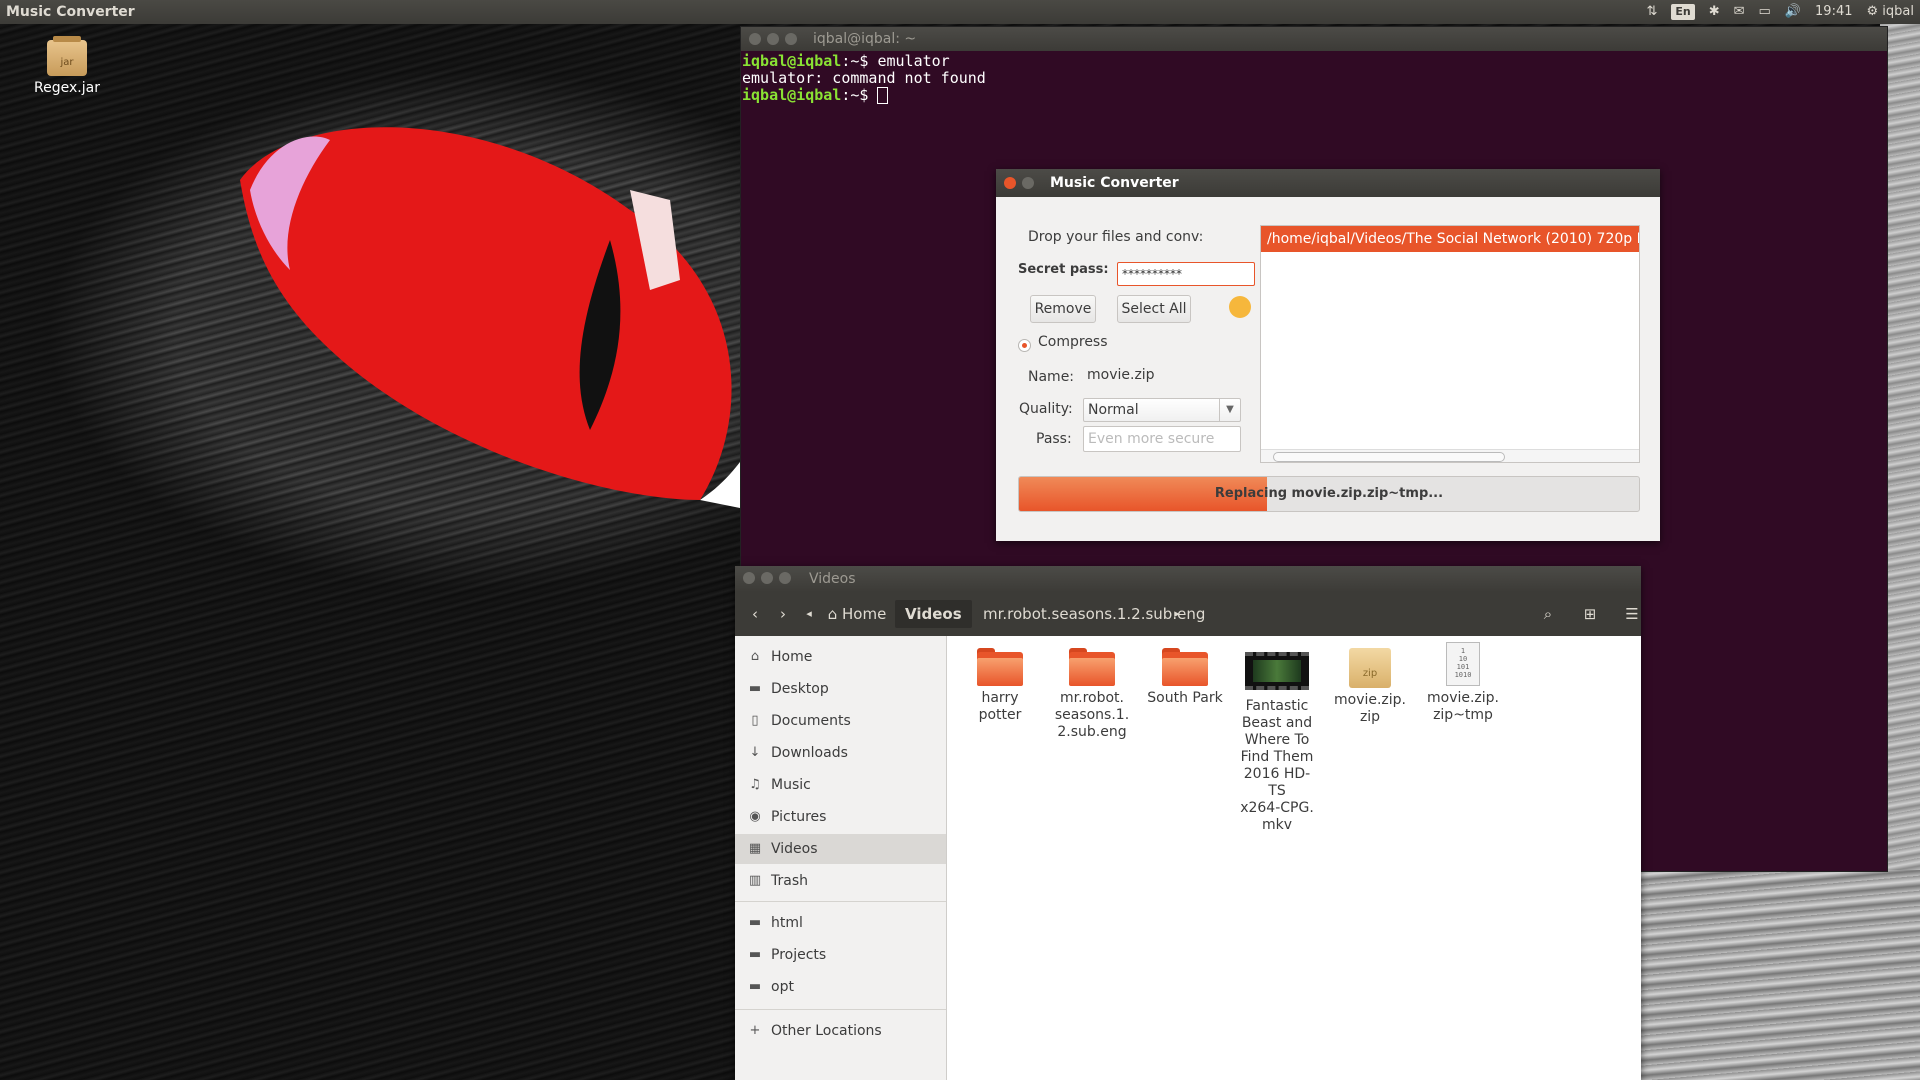 This screenshot has width=1920, height=1080. Describe the element at coordinates (1054, 439) in the screenshot. I see `pass-label: Pass:` at that location.